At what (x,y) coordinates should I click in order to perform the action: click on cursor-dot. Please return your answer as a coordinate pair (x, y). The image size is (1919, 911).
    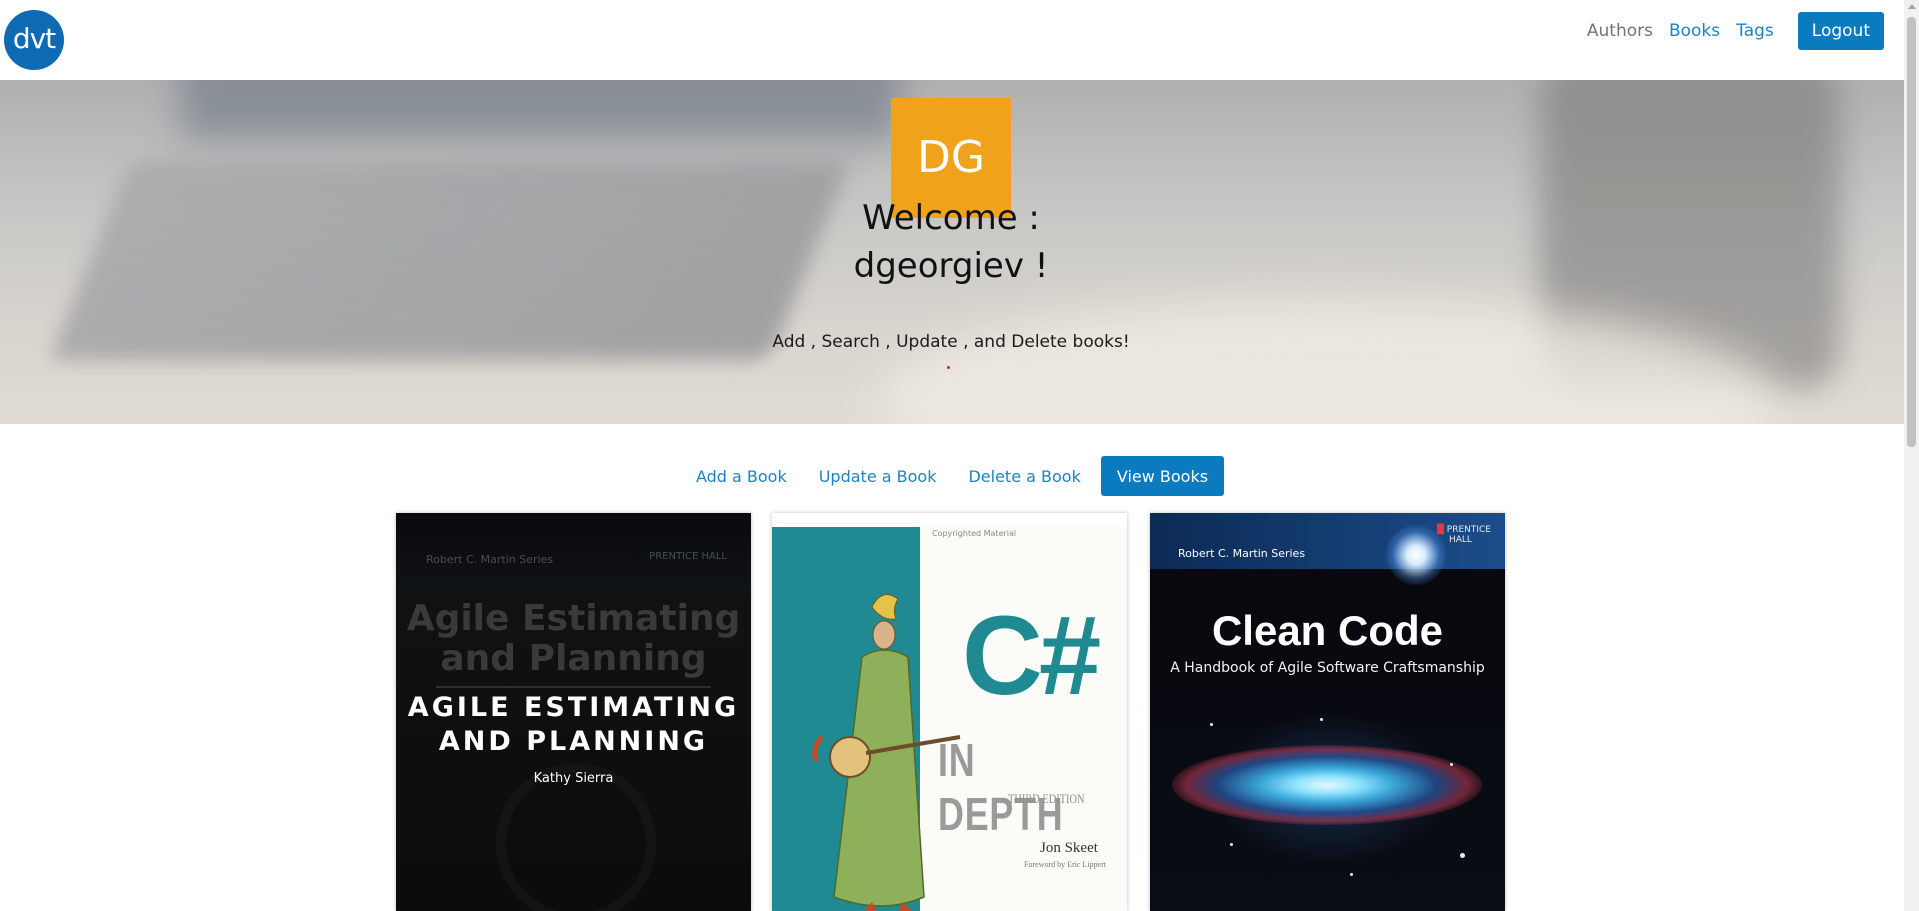
    Looking at the image, I should click on (948, 367).